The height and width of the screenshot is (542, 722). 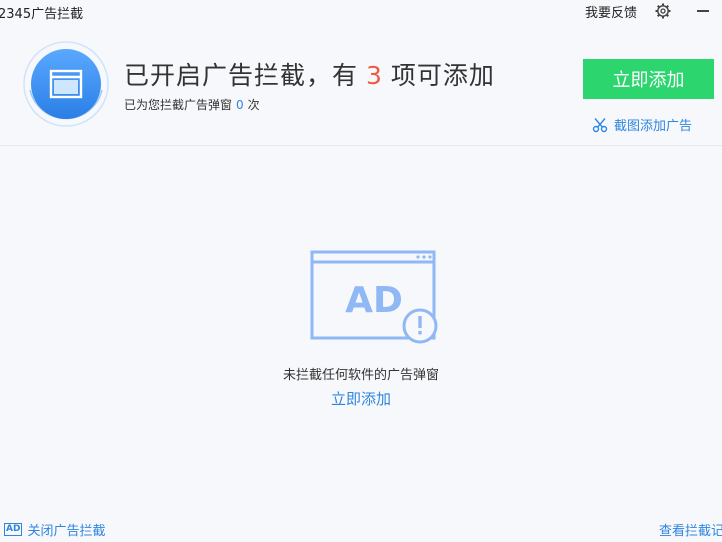 What do you see at coordinates (648, 79) in the screenshot?
I see `add-now-button: 立即添加` at bounding box center [648, 79].